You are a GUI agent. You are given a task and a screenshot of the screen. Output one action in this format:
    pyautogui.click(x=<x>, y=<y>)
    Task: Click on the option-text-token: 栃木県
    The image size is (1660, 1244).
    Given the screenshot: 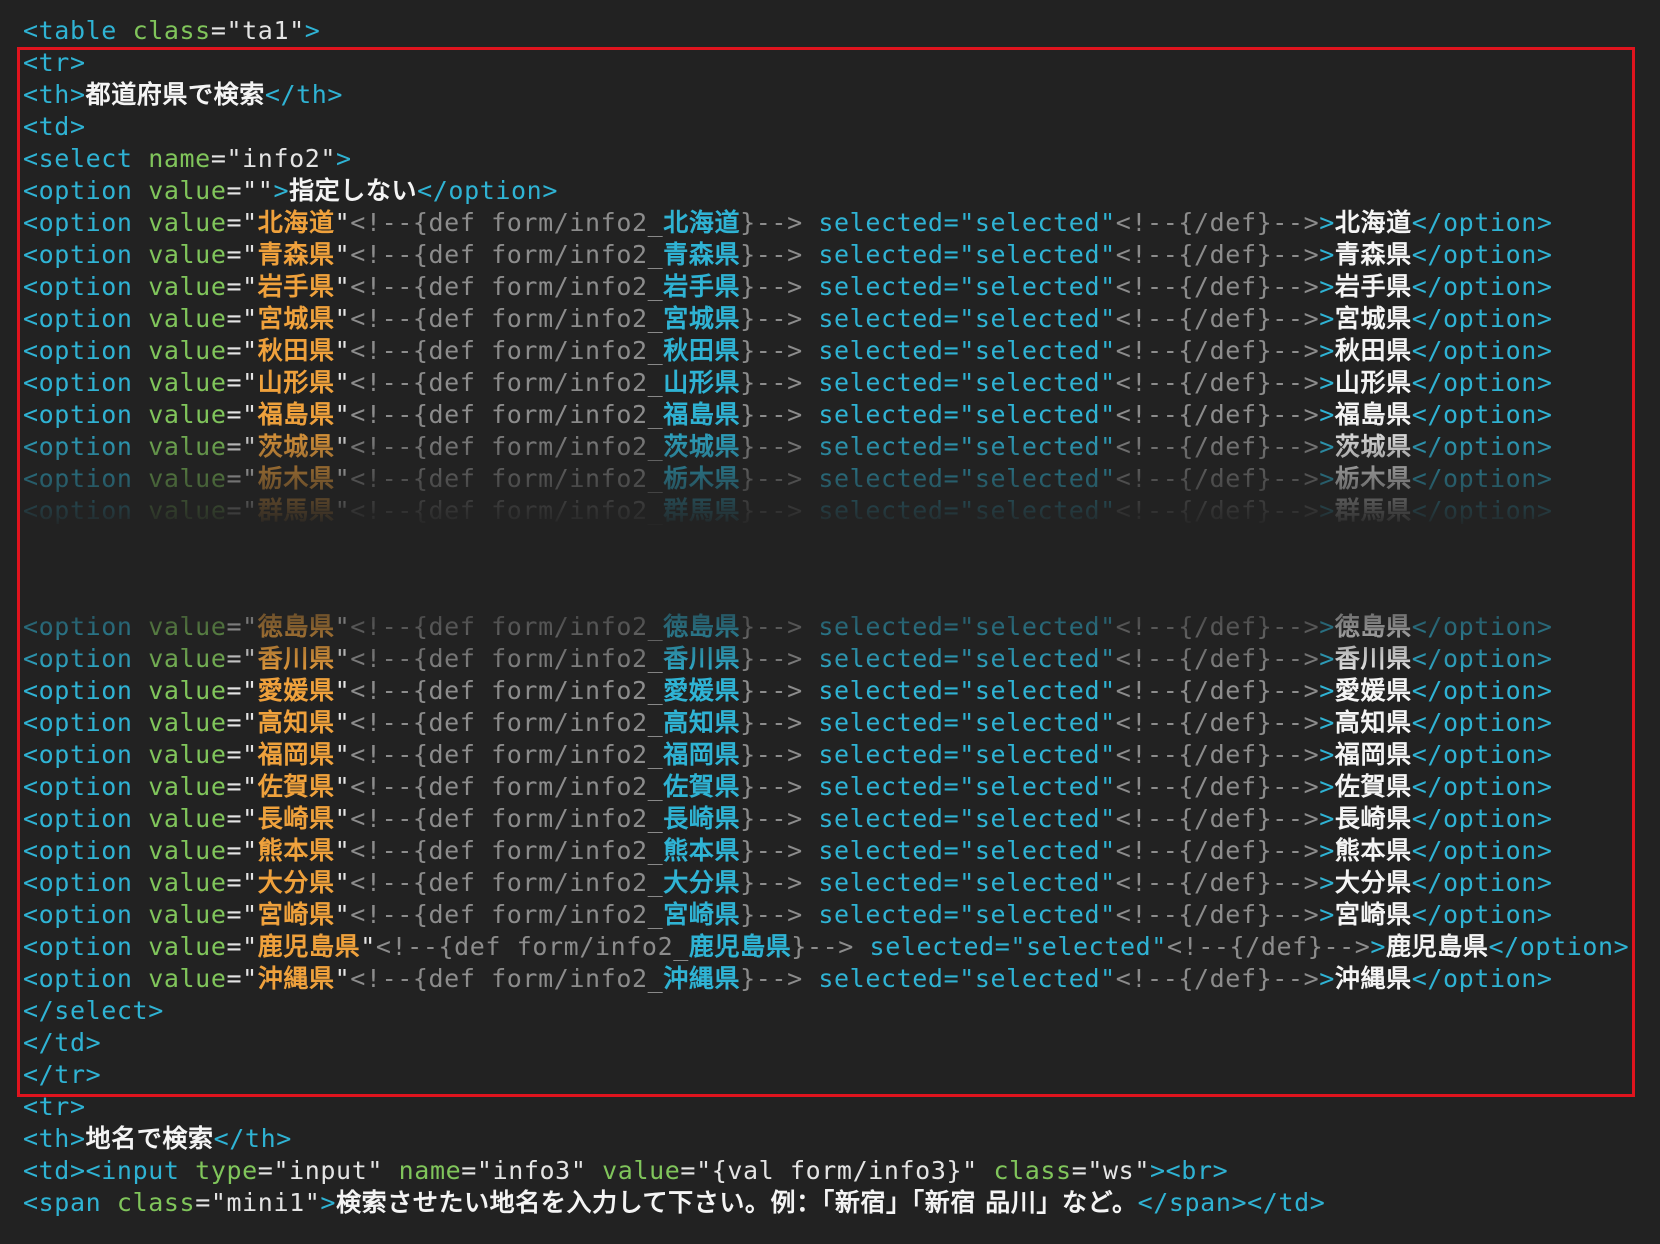 What is the action you would take?
    pyautogui.click(x=1373, y=478)
    